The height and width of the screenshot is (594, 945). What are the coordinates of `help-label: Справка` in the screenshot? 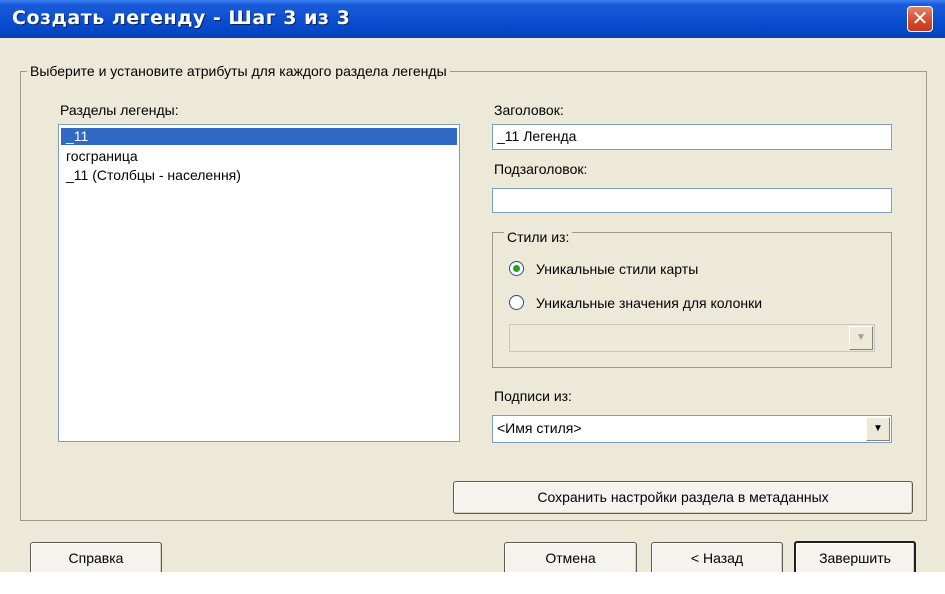 It's located at (96, 558).